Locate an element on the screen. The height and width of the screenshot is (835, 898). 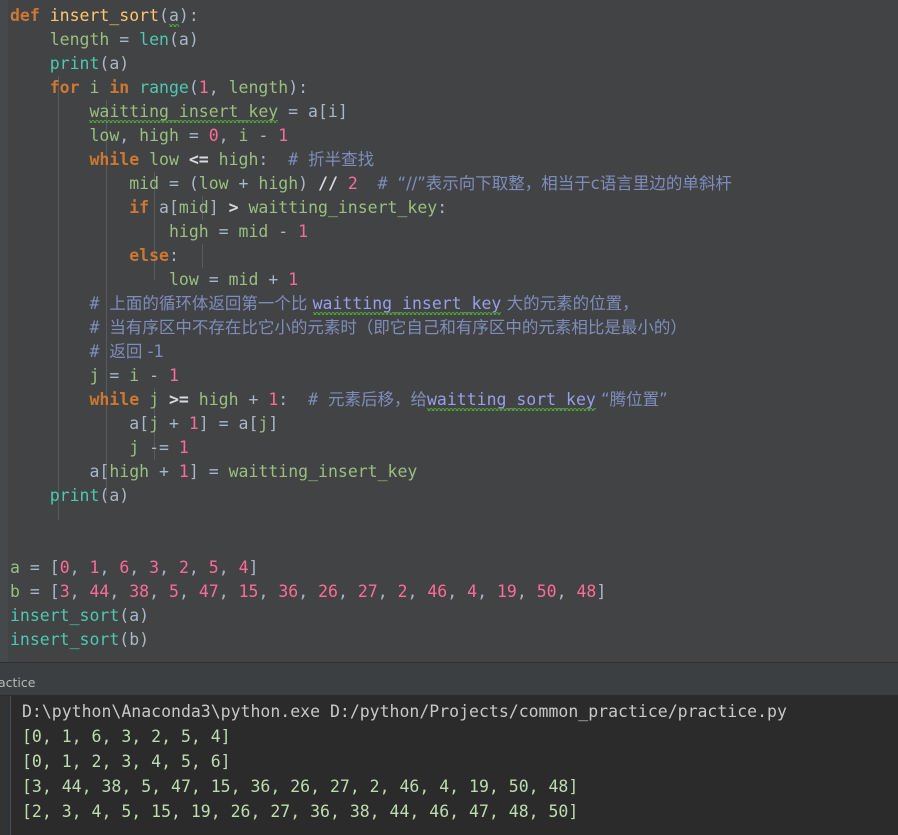
code-line: a = [0, 1, 6, 3, 2, 5, 4] is located at coordinates (449, 568).